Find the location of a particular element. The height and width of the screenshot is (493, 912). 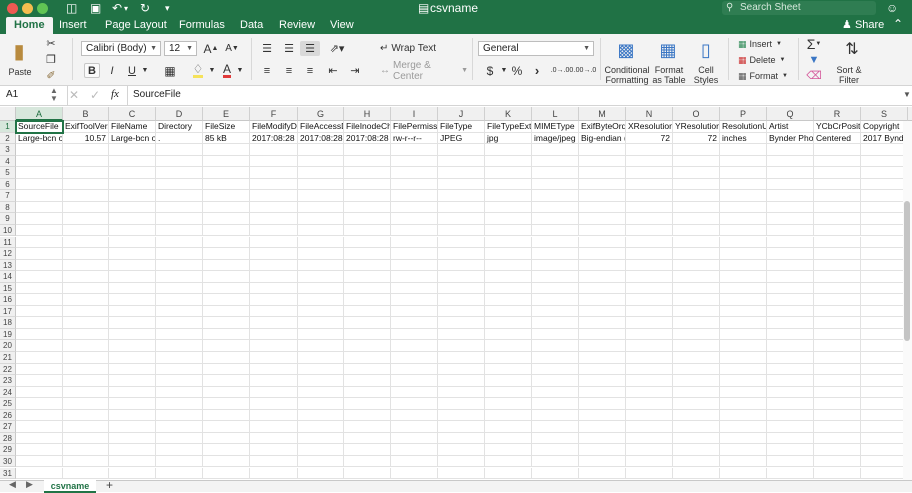

cell-o26 is located at coordinates (696, 415).